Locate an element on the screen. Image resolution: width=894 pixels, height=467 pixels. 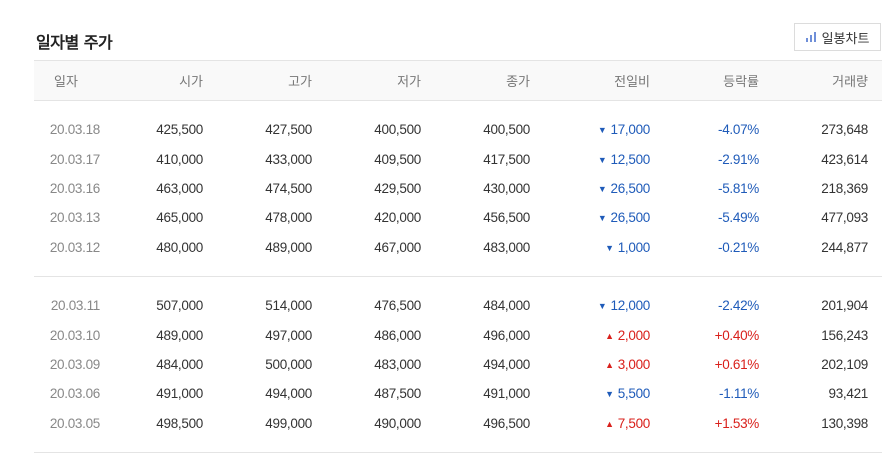
header-change: 전일비 is located at coordinates (632, 82).